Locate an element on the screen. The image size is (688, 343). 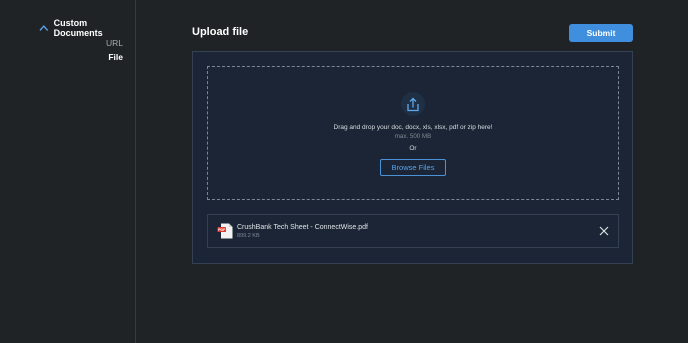
chevron-up-icon is located at coordinates (44, 28).